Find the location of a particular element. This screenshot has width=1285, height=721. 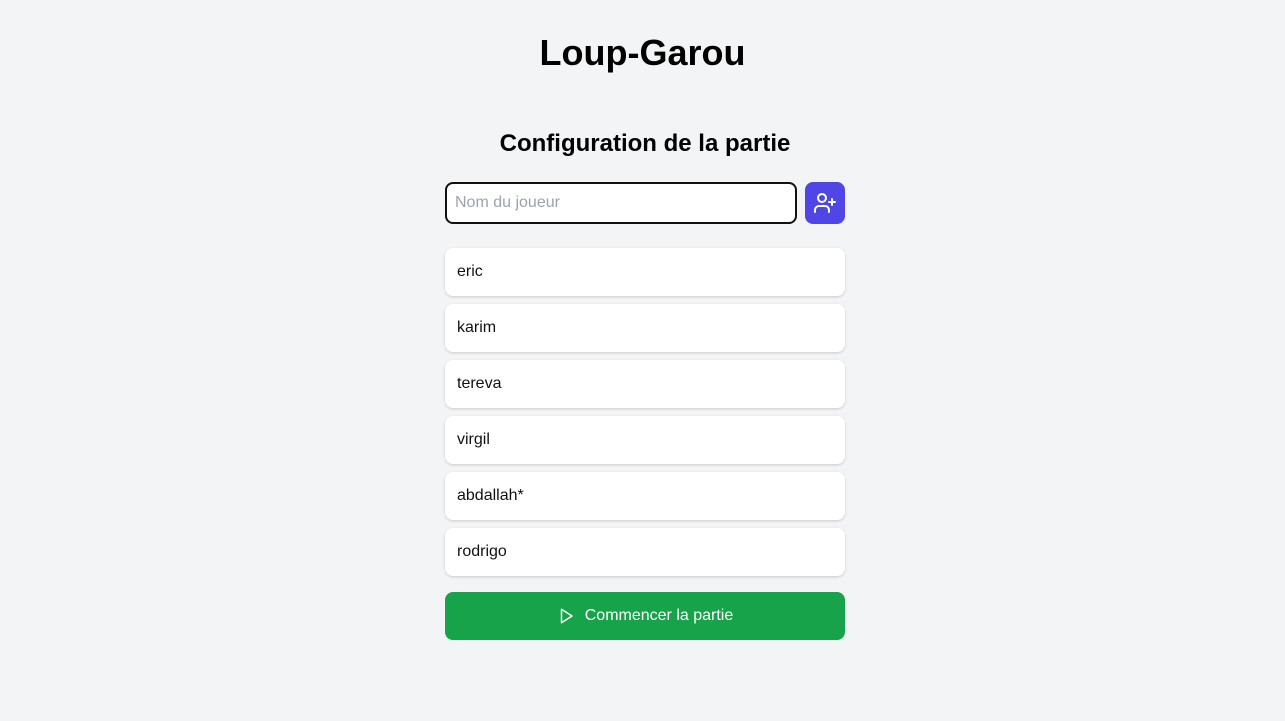

player-item: karim is located at coordinates (645, 328).